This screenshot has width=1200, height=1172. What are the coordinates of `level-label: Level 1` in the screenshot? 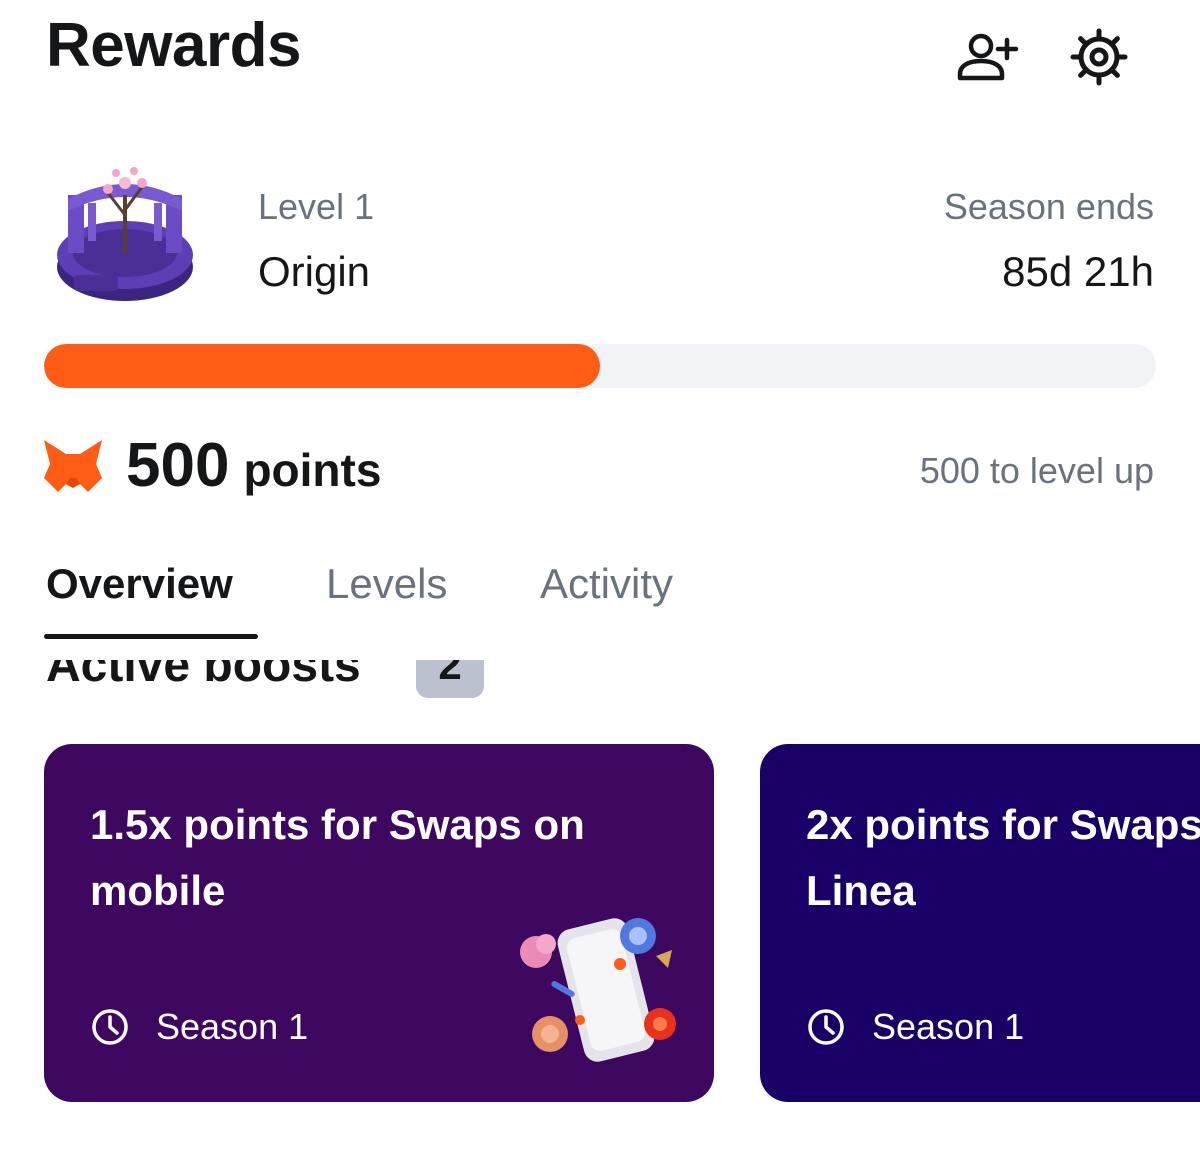 It's located at (316, 206).